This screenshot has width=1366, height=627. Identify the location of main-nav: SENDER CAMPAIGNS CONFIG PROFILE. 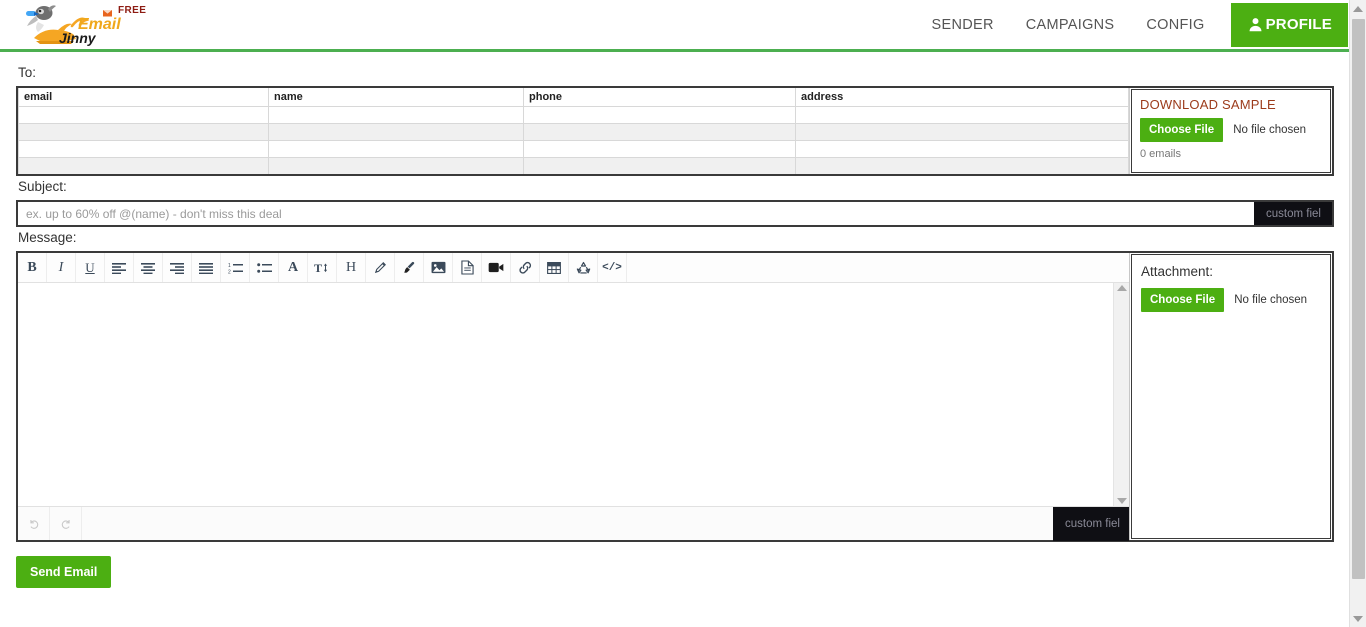
(1141, 25).